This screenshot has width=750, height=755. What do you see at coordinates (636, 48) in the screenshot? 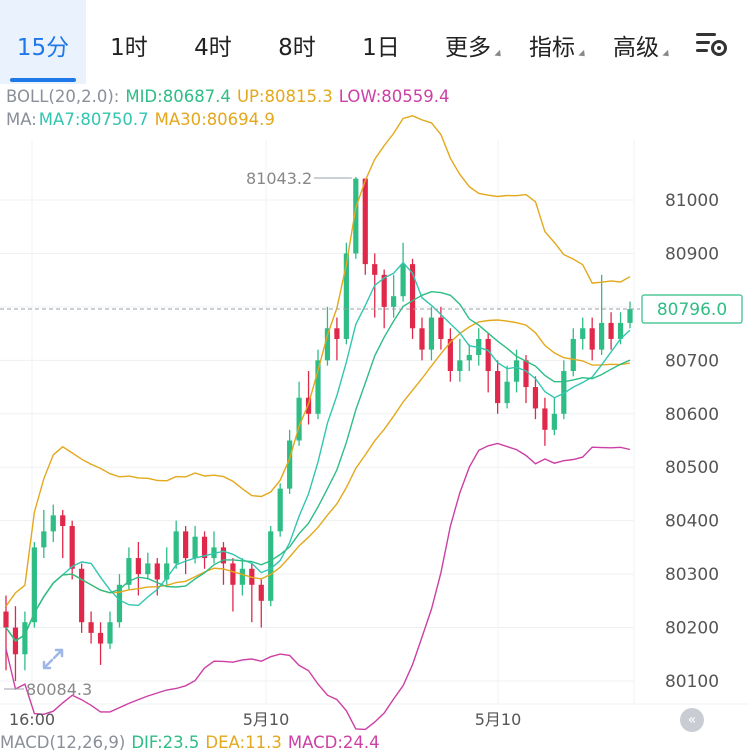
I see `dropdown-label: 高级` at bounding box center [636, 48].